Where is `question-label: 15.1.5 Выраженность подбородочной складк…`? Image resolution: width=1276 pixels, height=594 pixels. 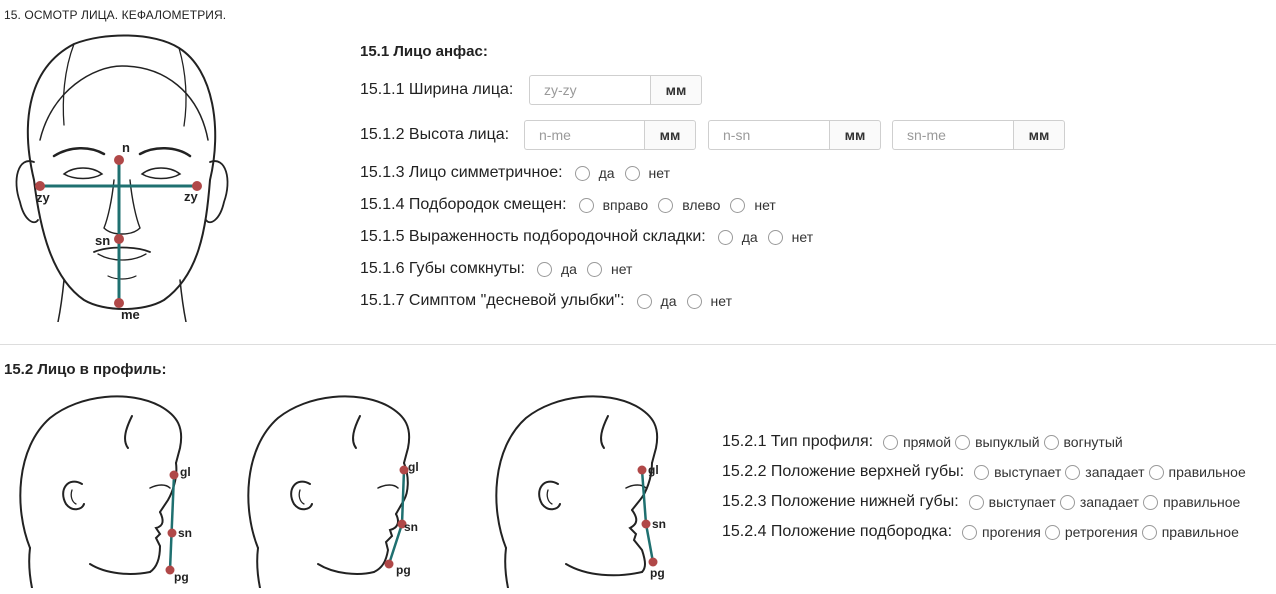
question-label: 15.1.5 Выраженность подбородочной складк… is located at coordinates (533, 236).